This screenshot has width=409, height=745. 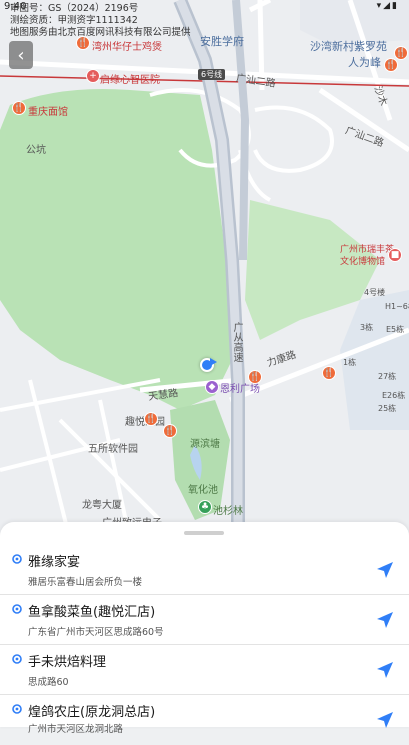 I want to click on status-icons: ▾◢▮, so click(x=387, y=6).